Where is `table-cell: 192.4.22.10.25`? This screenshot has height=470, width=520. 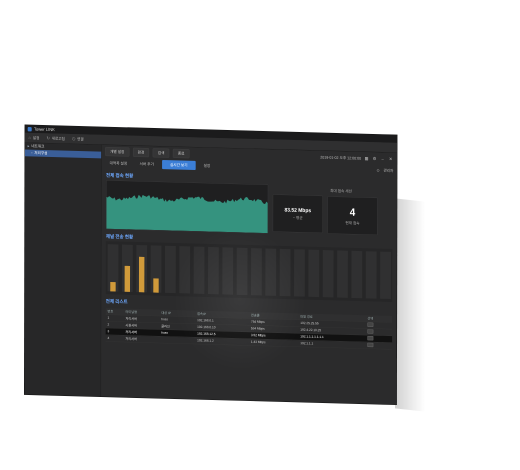 table-cell: 192.4.22.10.25 is located at coordinates (311, 330).